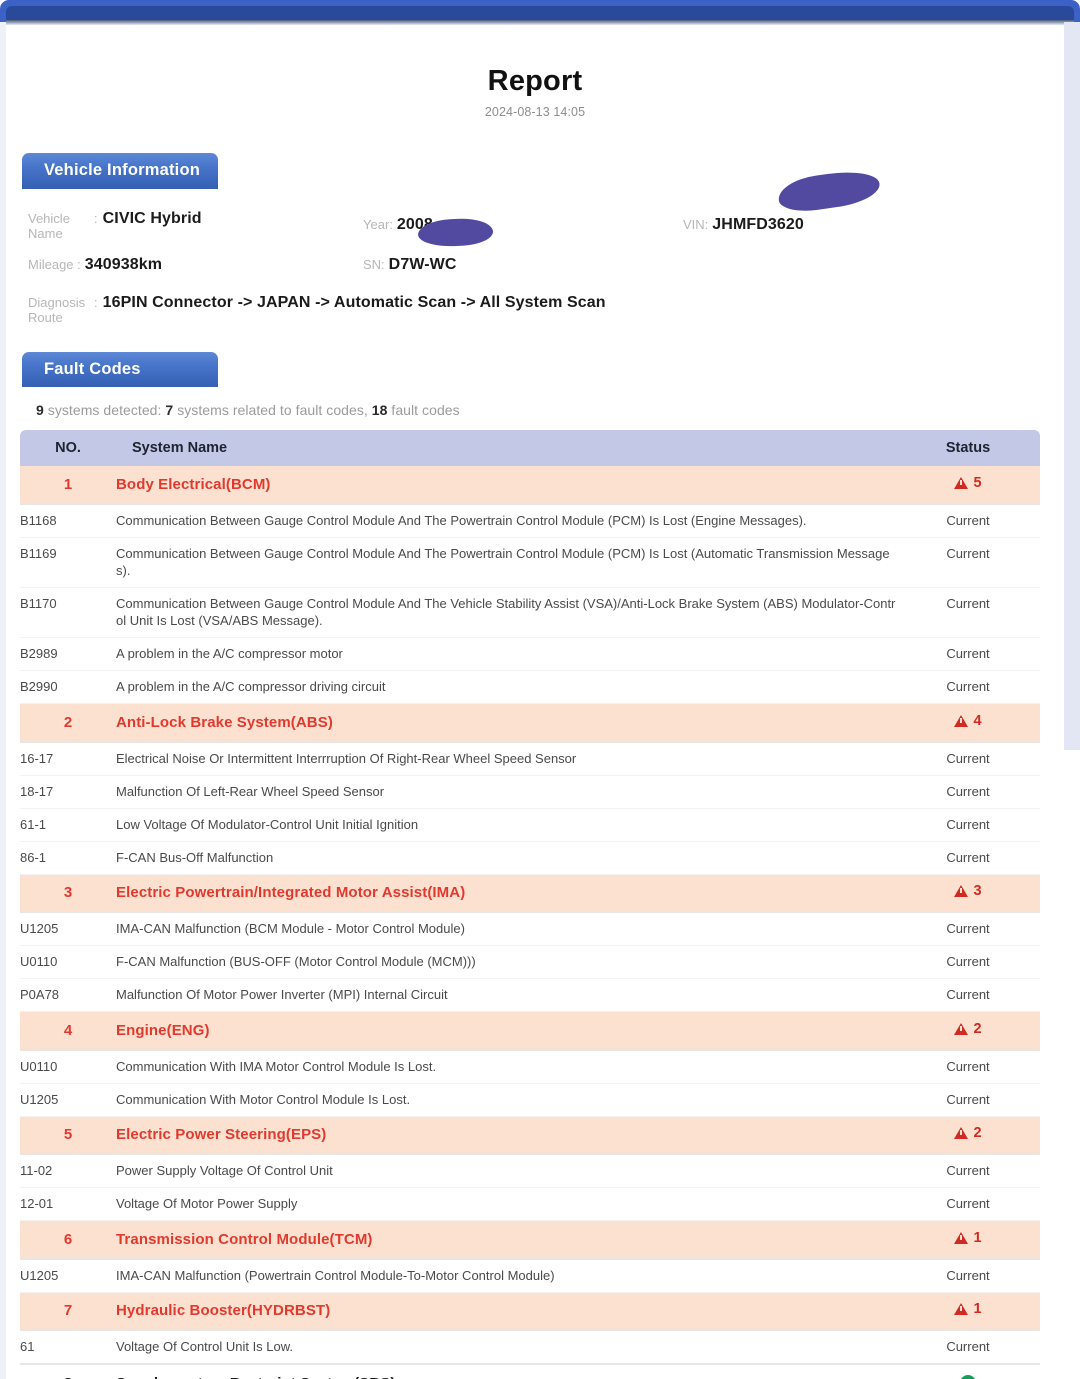  I want to click on fault-code-description: Voltage Of Control Unit Is Low., so click(506, 1347).